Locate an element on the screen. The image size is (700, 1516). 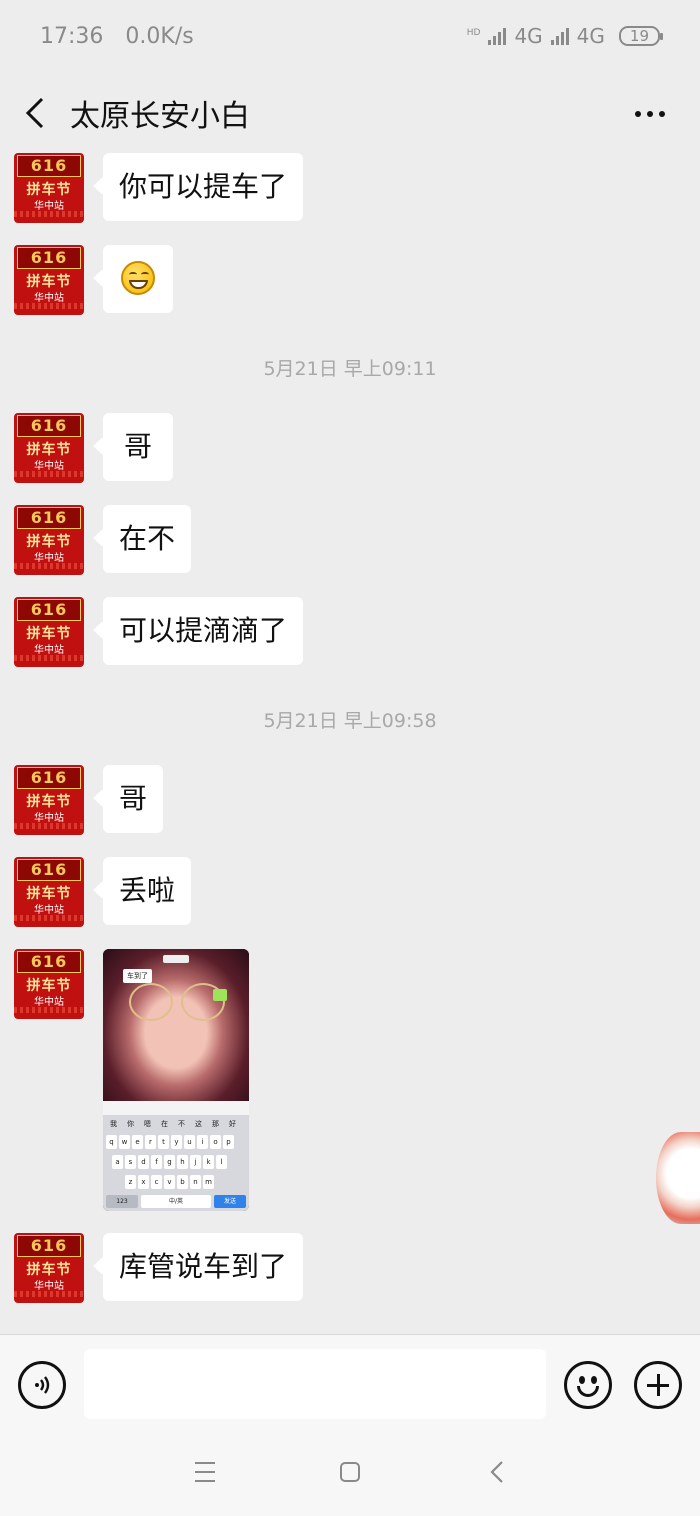
timestamp: 5月21日 早上09:58 is located at coordinates (350, 721).